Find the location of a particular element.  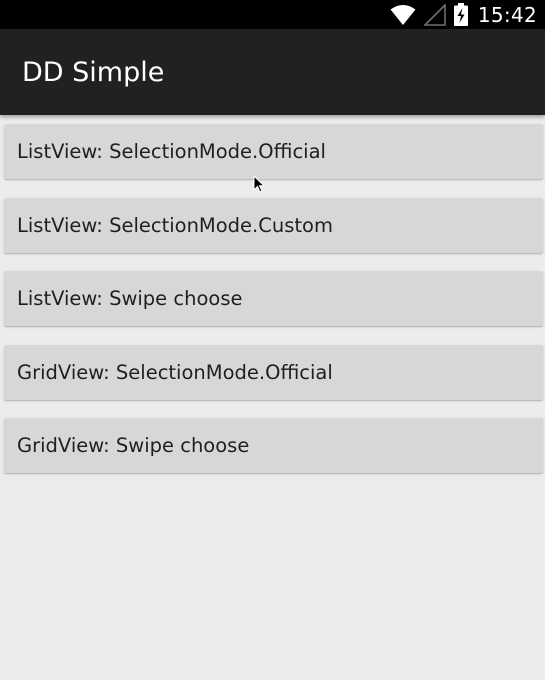

listview-swipe-choose-button: ListView: Swipe choose is located at coordinates (273, 298).